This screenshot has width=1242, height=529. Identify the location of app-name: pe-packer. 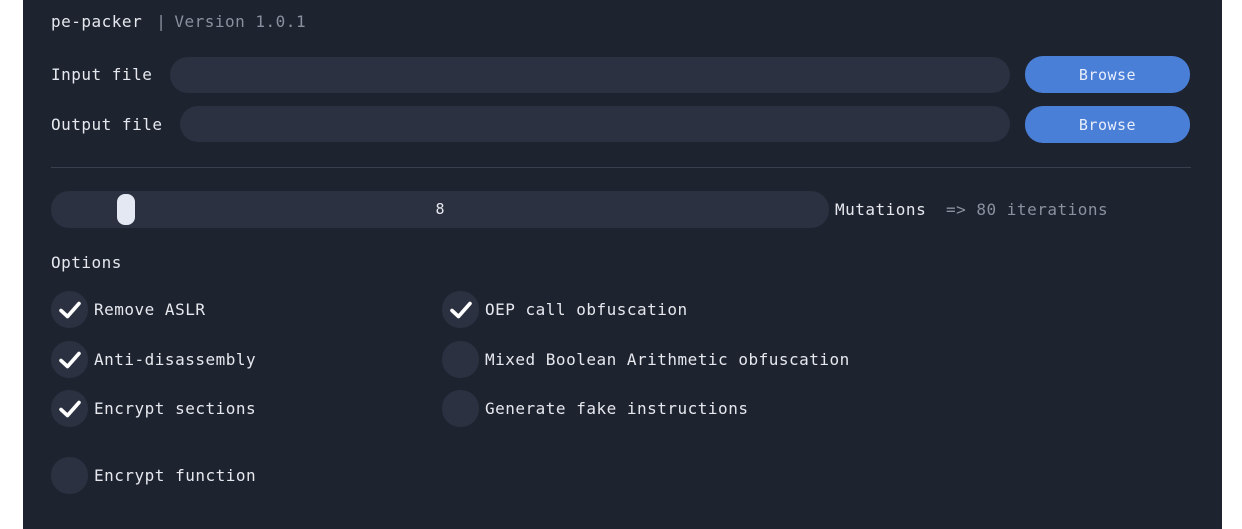
(97, 21).